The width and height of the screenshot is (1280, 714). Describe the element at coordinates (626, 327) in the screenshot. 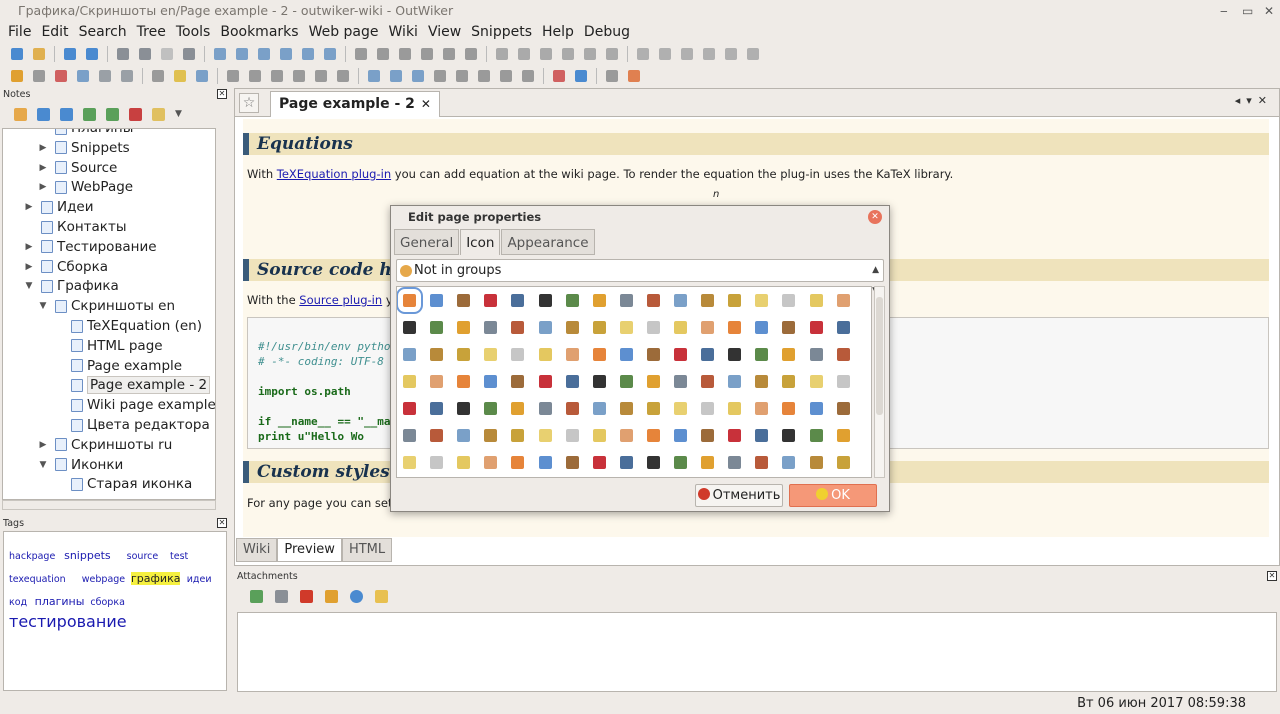

I see `bomb-icon` at that location.